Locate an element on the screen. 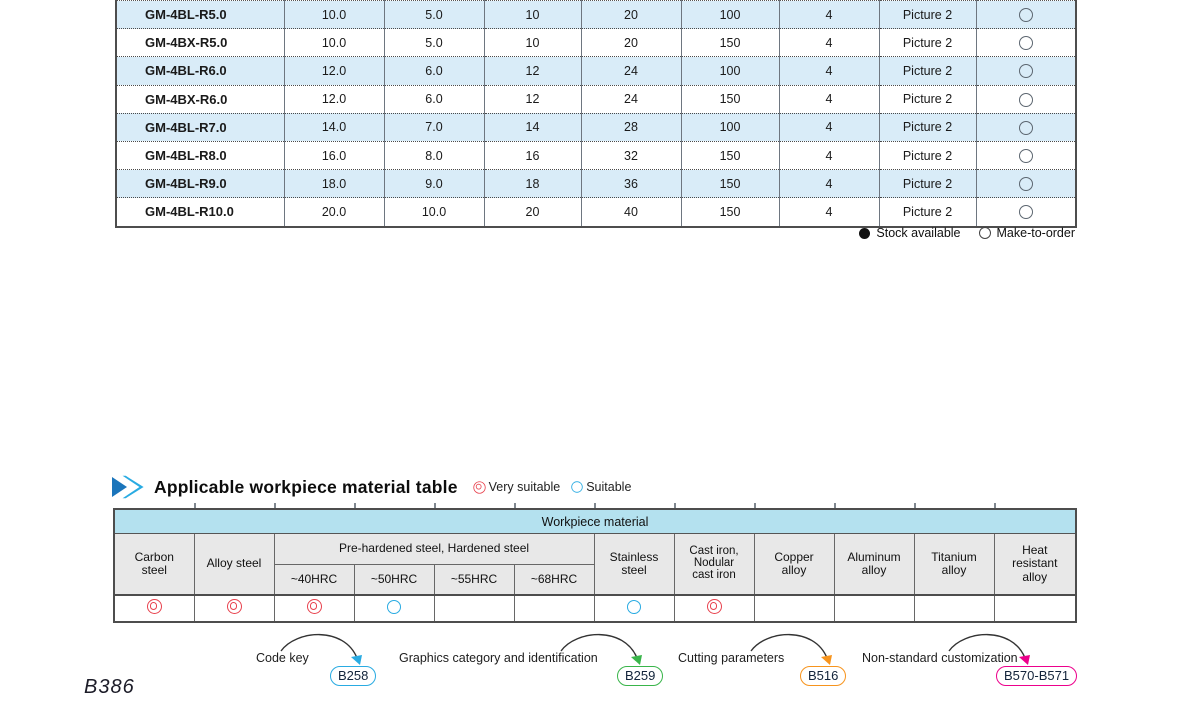 This screenshot has height=718, width=1187. stock-status-cell is located at coordinates (1025, 183).